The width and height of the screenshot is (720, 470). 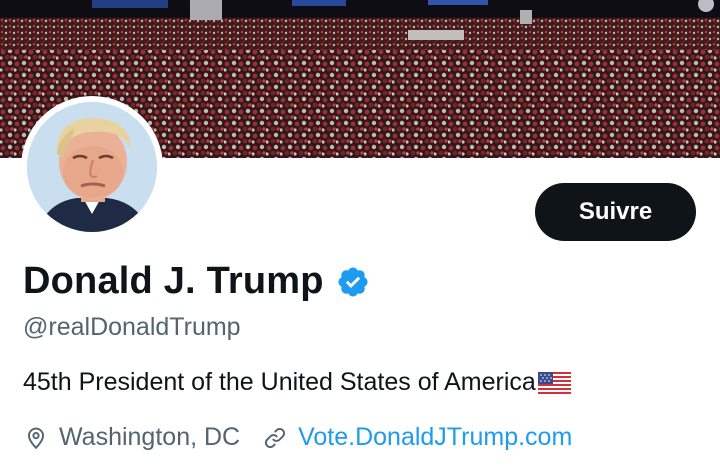 What do you see at coordinates (36, 438) in the screenshot?
I see `location-pin-icon` at bounding box center [36, 438].